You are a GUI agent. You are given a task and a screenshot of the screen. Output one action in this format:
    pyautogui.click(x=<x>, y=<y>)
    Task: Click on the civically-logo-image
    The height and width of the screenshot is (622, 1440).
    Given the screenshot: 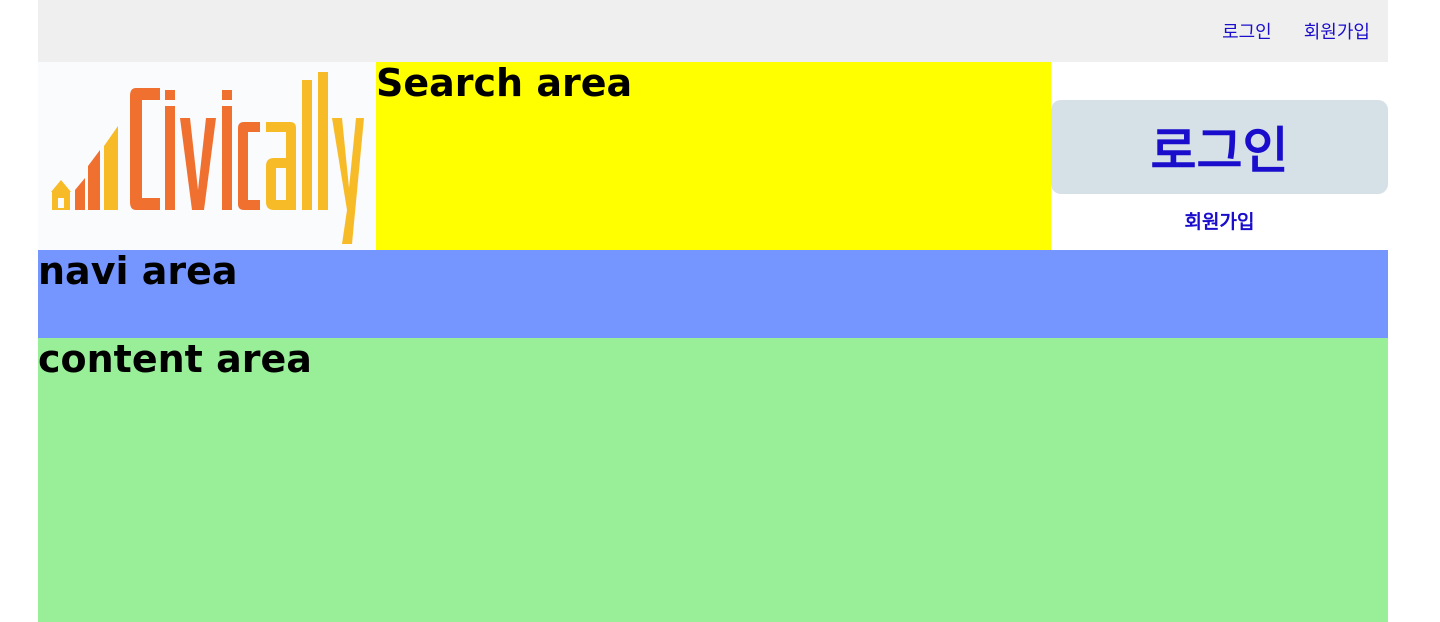 What is the action you would take?
    pyautogui.click(x=207, y=158)
    